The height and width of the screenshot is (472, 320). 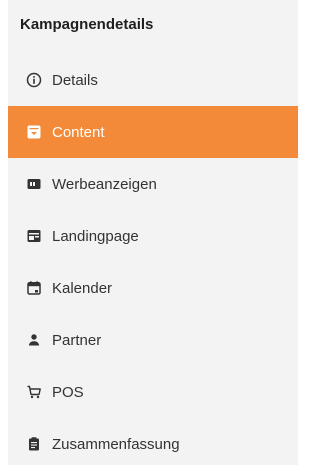 I want to click on content-box-icon, so click(x=34, y=132).